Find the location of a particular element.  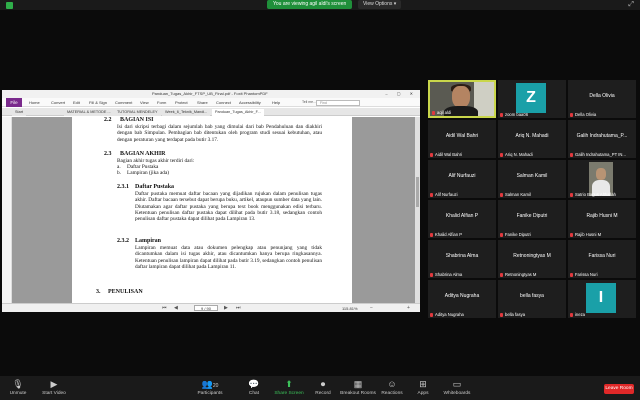

participant-tile: Farissa Nuri Farissa Nuri is located at coordinates (602, 259).